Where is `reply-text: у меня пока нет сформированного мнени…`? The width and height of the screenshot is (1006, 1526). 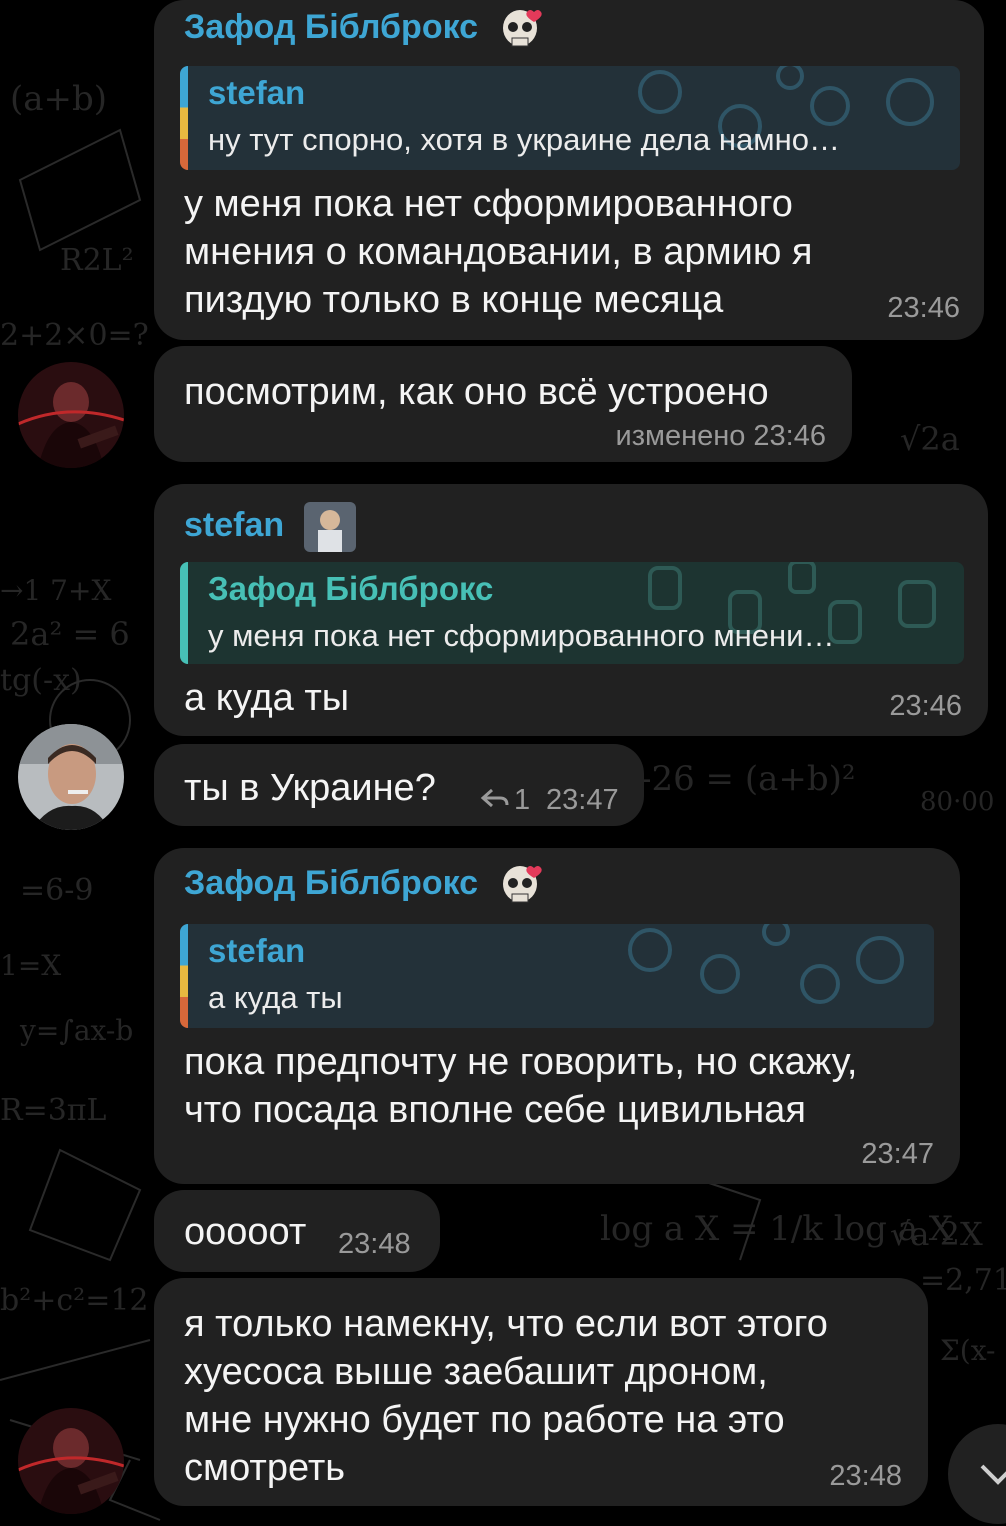
reply-text: у меня пока нет сформированного мнени… is located at coordinates (521, 635).